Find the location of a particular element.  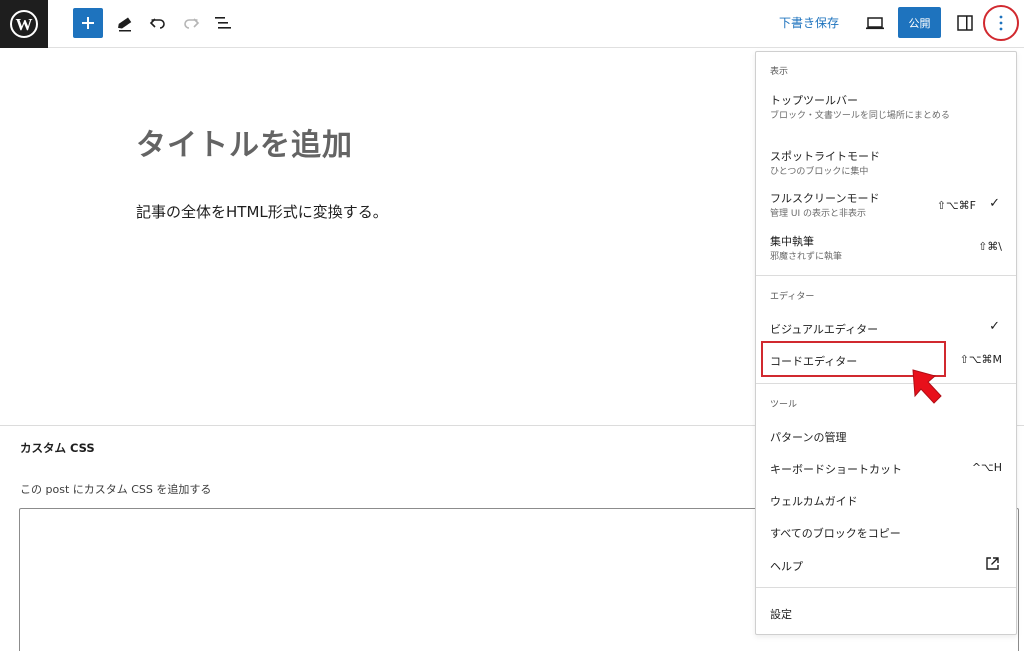

list-view-icon is located at coordinates (223, 23).